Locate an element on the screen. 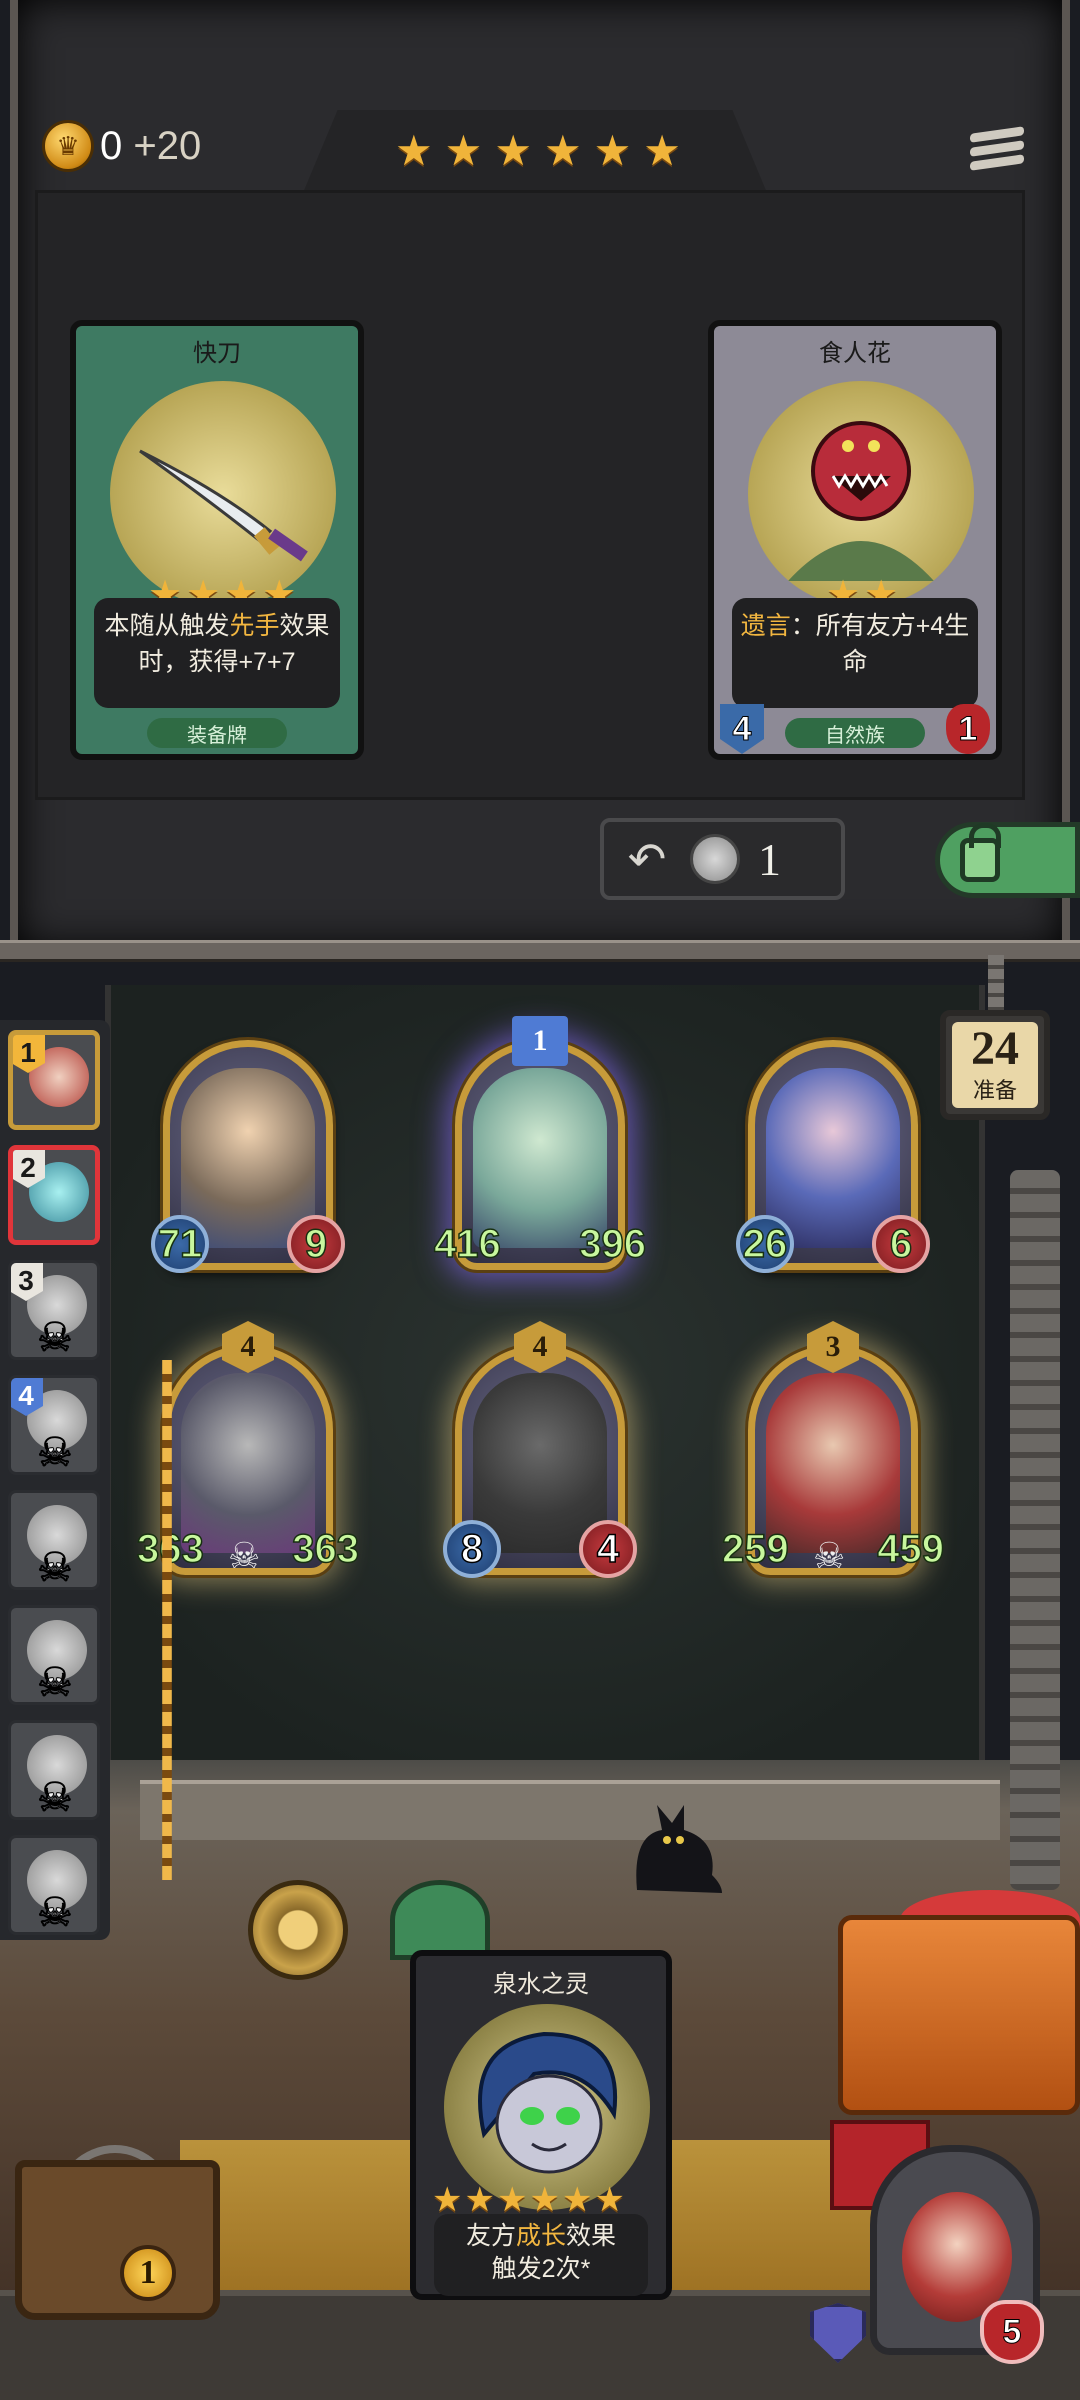 The height and width of the screenshot is (2400, 1080). card-tribe: 自然族 is located at coordinates (855, 733).